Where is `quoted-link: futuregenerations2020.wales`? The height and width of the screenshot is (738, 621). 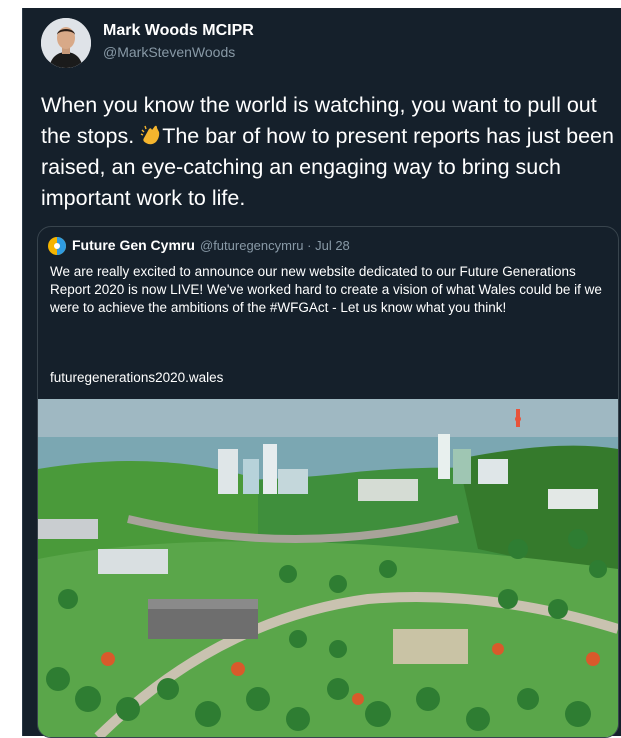
quoted-link: futuregenerations2020.wales is located at coordinates (136, 377).